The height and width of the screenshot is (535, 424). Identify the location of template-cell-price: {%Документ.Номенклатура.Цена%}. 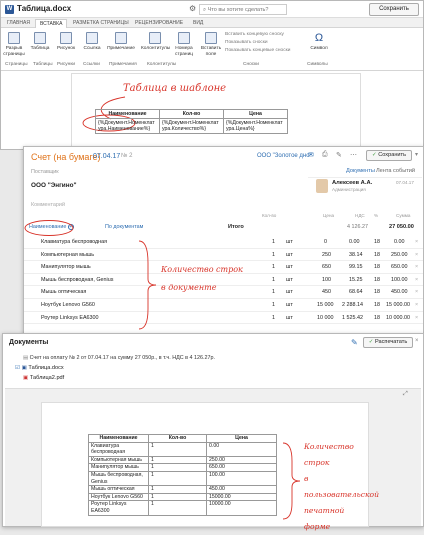
(255, 126).